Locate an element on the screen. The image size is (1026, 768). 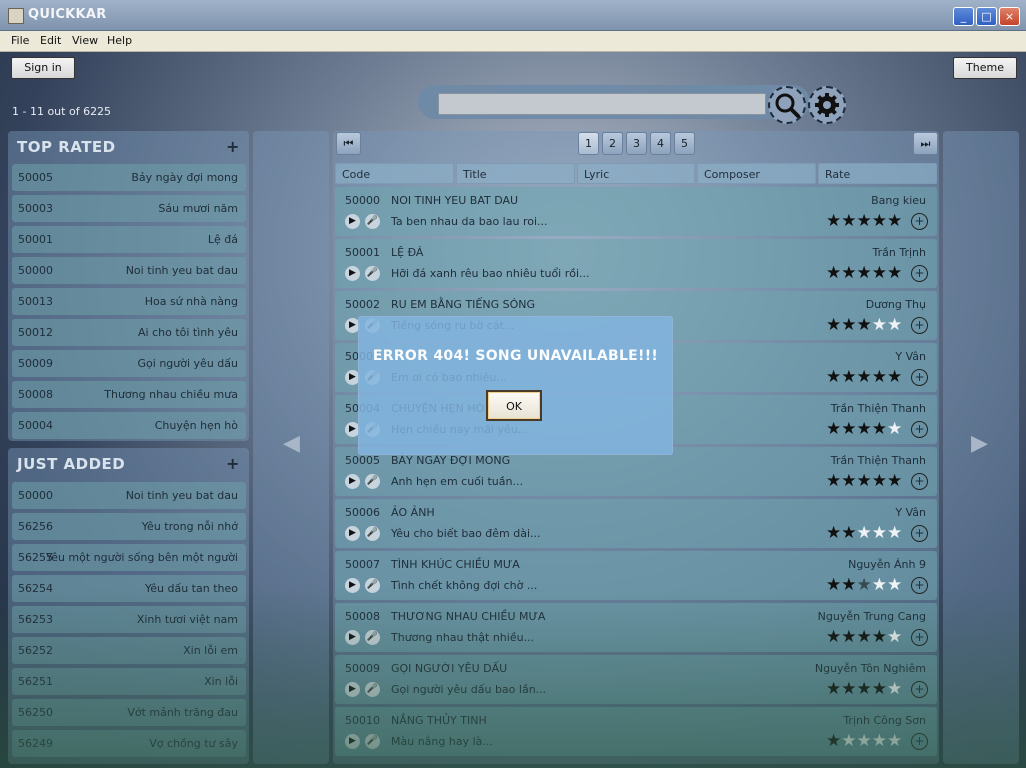
just-added-expand-button: + is located at coordinates (232, 463).